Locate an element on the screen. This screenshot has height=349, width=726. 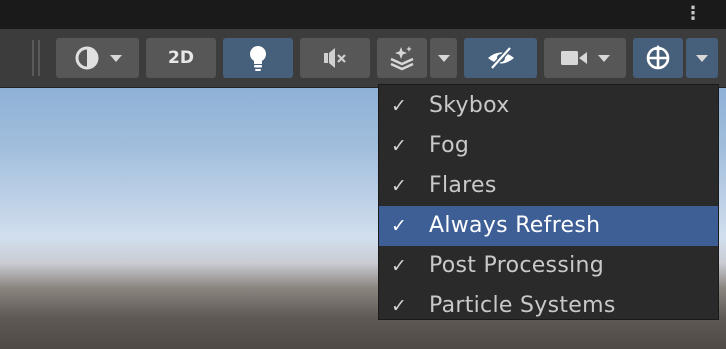
window-title-bar: ⋮ is located at coordinates (363, 14).